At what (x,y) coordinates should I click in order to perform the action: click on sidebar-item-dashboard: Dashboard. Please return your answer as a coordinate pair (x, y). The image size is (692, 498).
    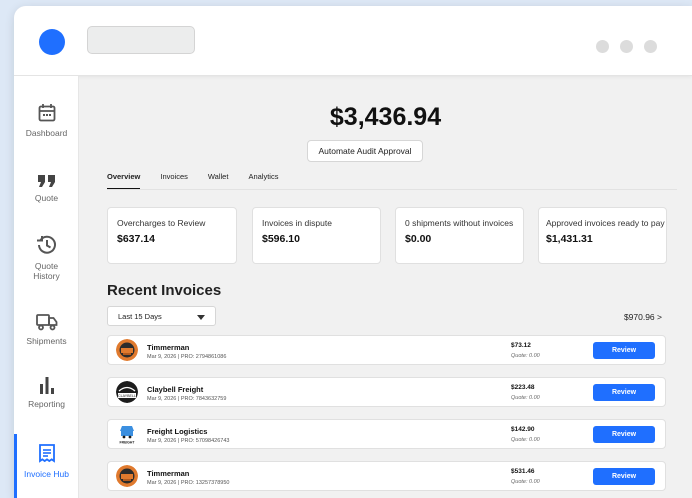
    Looking at the image, I should click on (46, 120).